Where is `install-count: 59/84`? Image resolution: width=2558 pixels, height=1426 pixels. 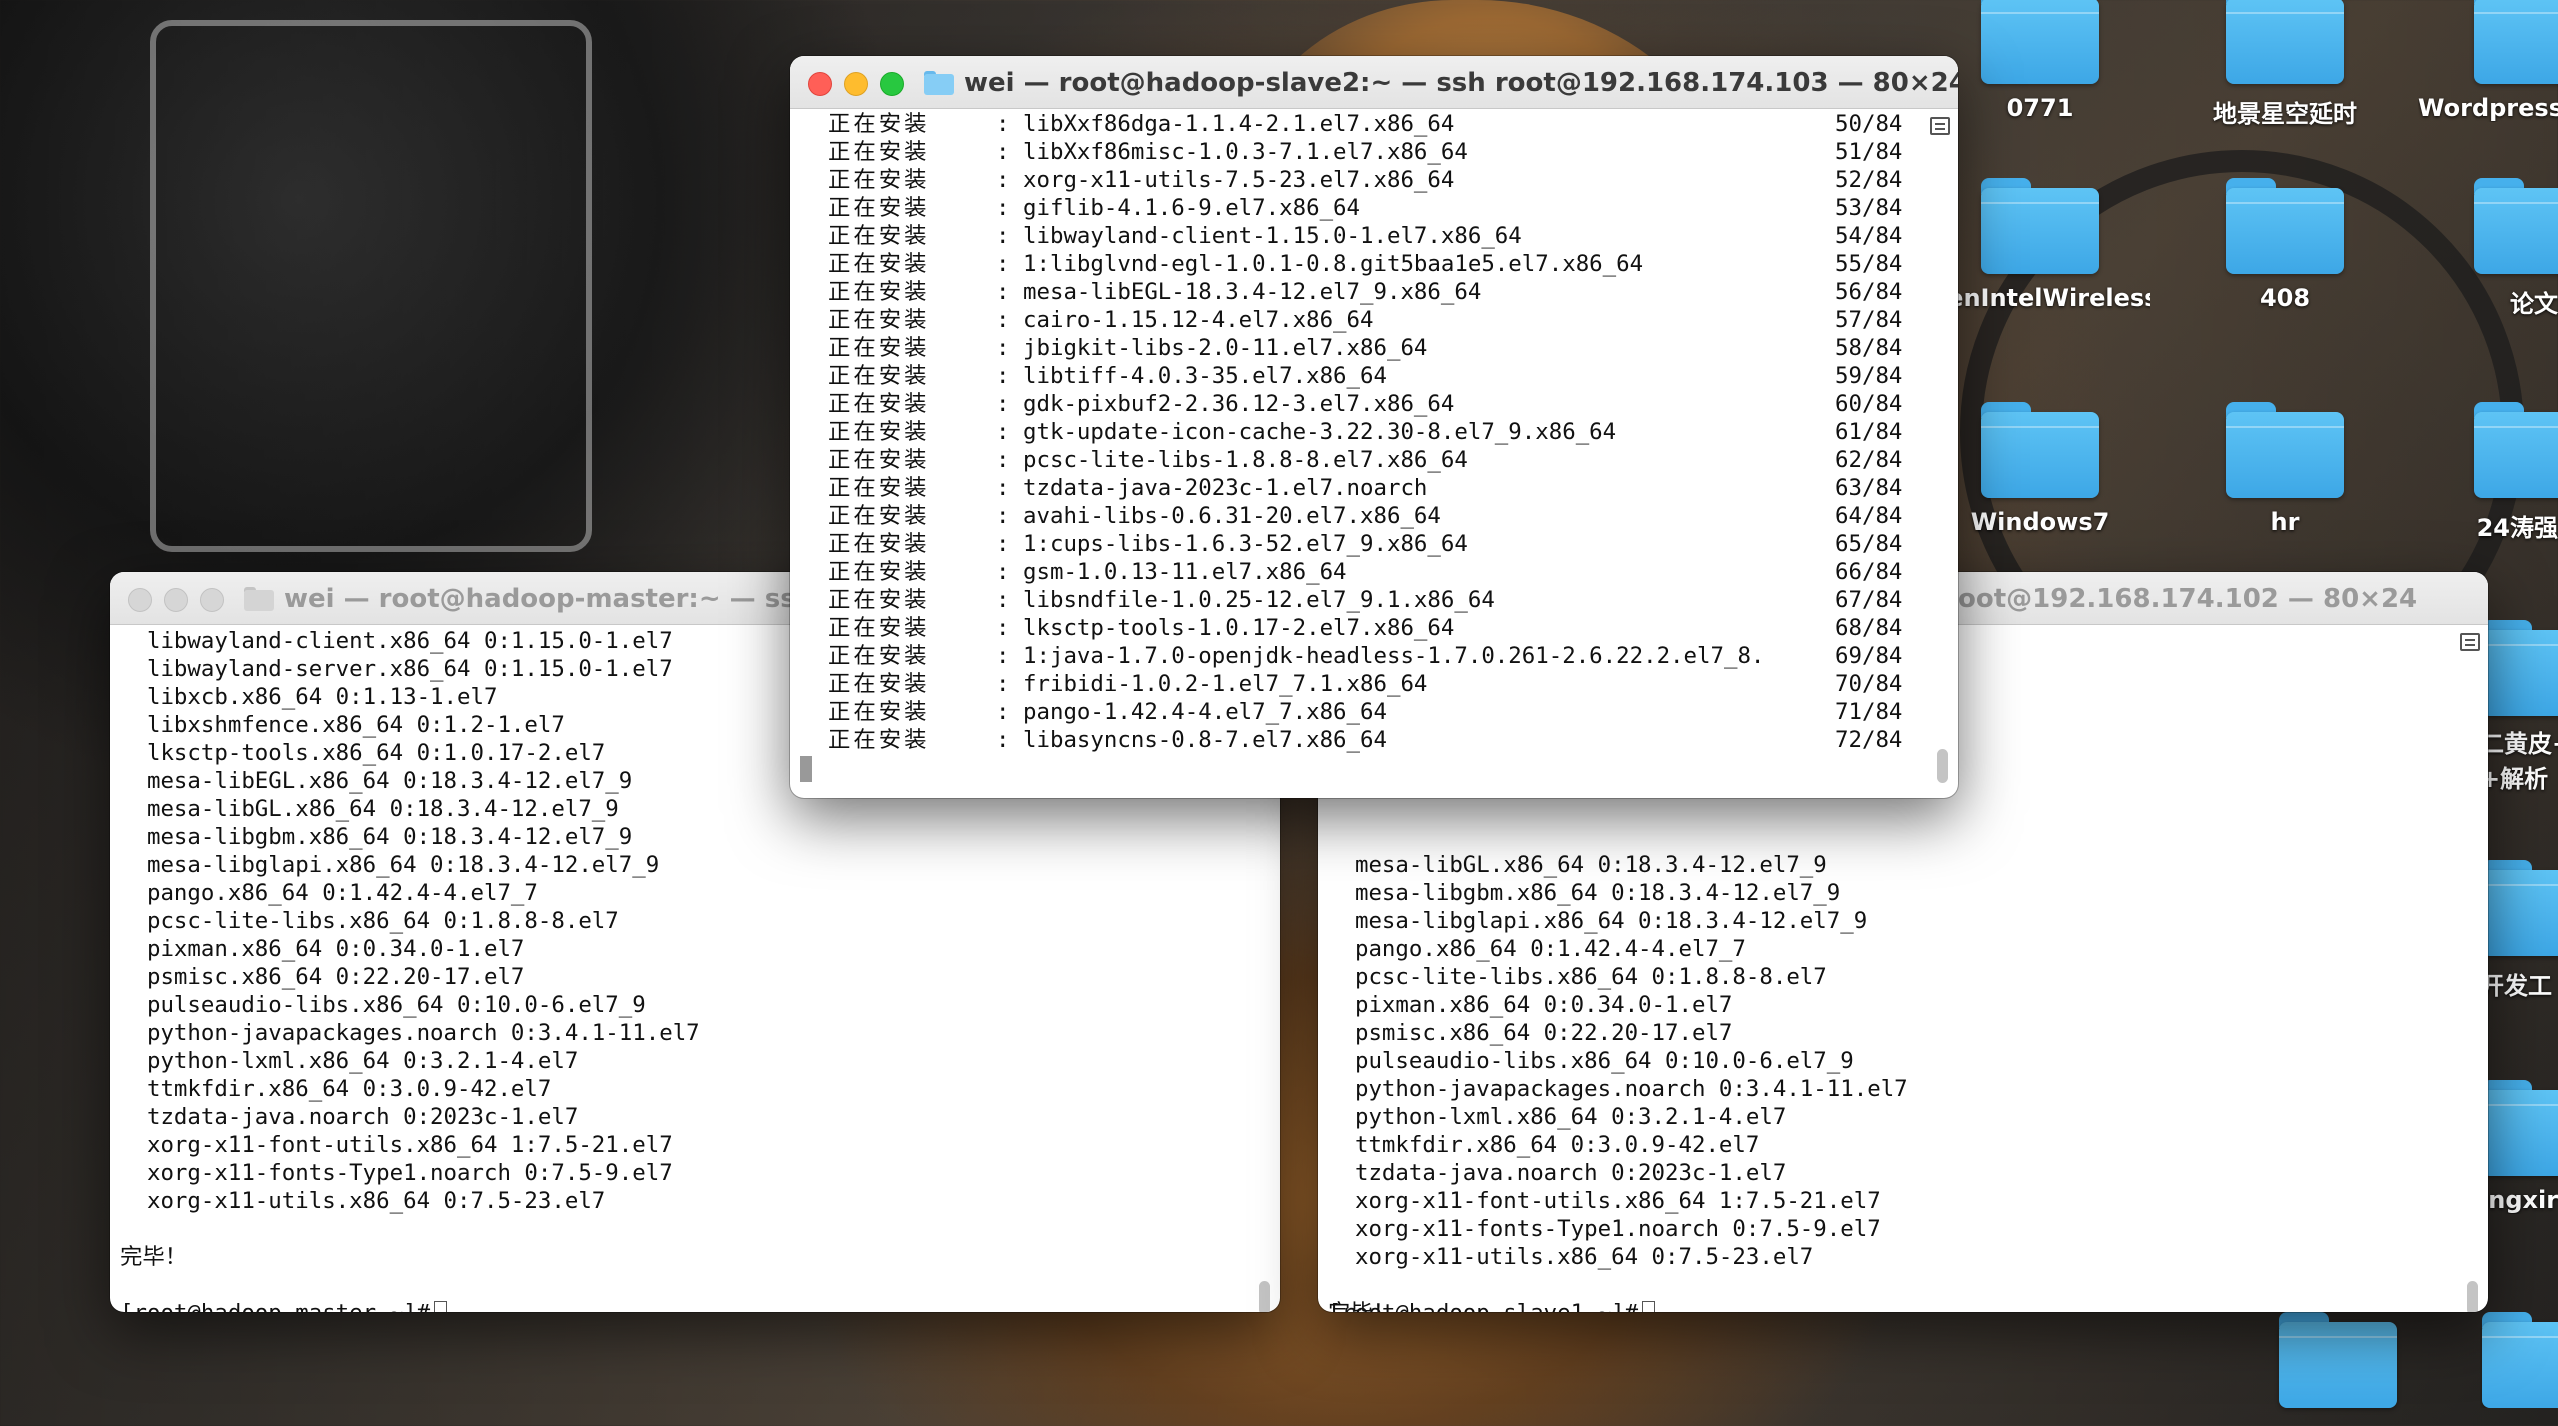 install-count: 59/84 is located at coordinates (1869, 376).